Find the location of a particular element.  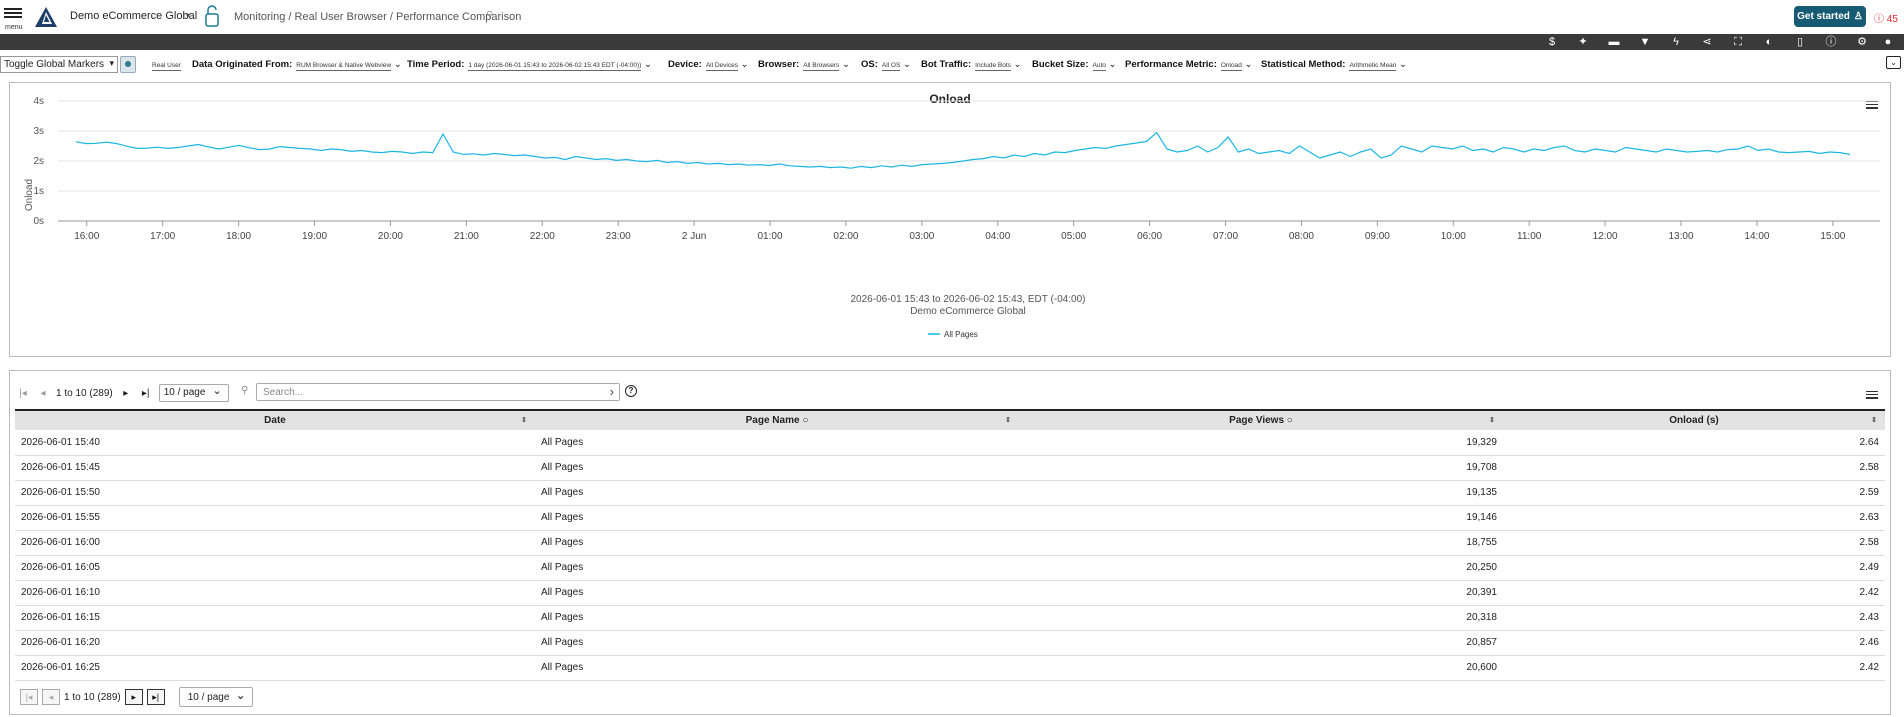

table-cell: 20,318 is located at coordinates (1261, 618).